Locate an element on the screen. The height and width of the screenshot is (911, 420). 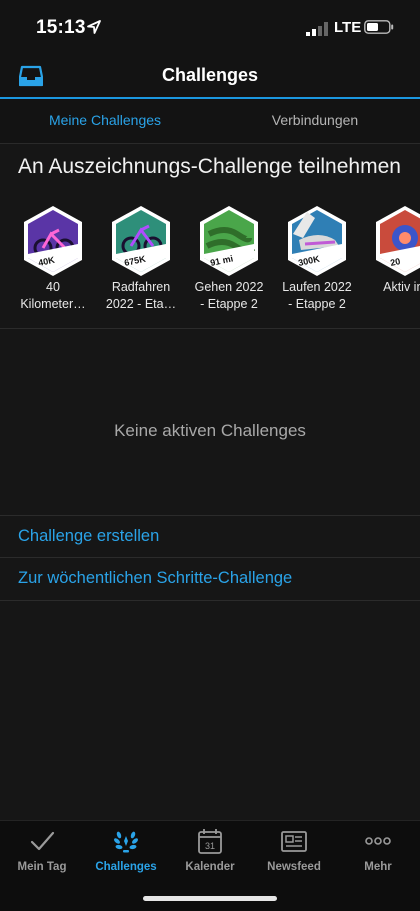
nav-label: Newsfeed is located at coordinates (294, 867).